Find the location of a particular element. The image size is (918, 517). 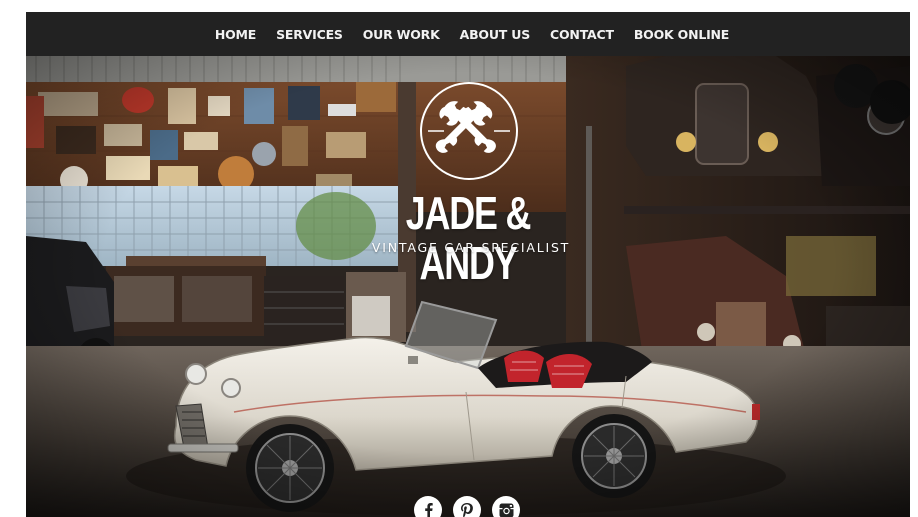

instagram-icon is located at coordinates (506, 506).